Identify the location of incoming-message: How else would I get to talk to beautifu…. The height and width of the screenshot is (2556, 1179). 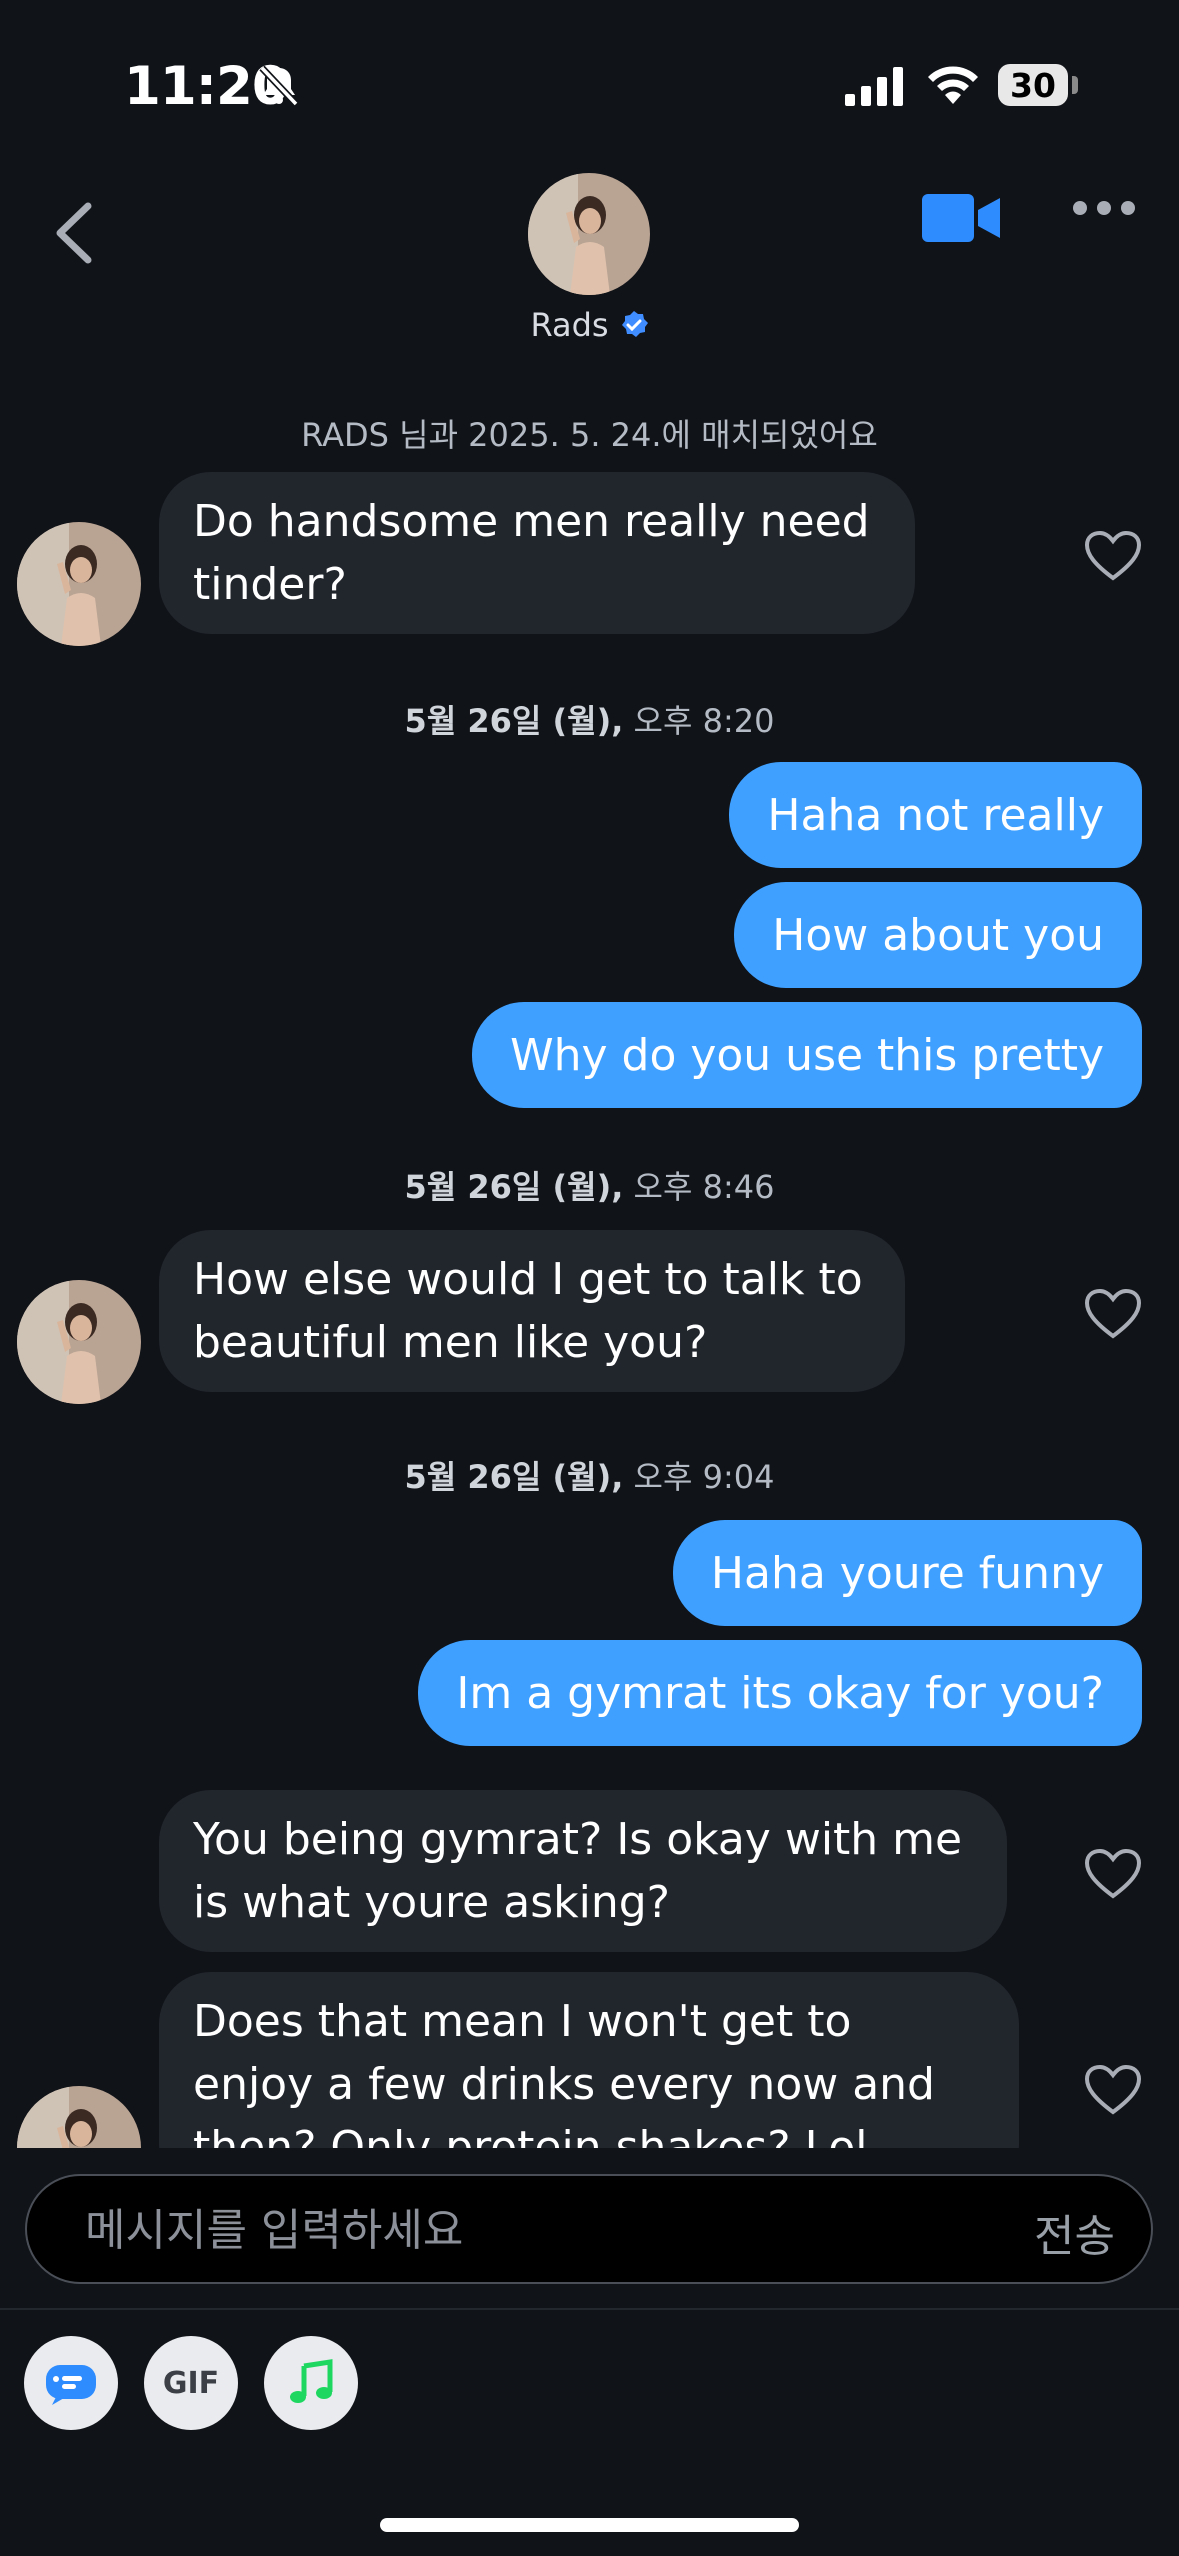
(532, 1311).